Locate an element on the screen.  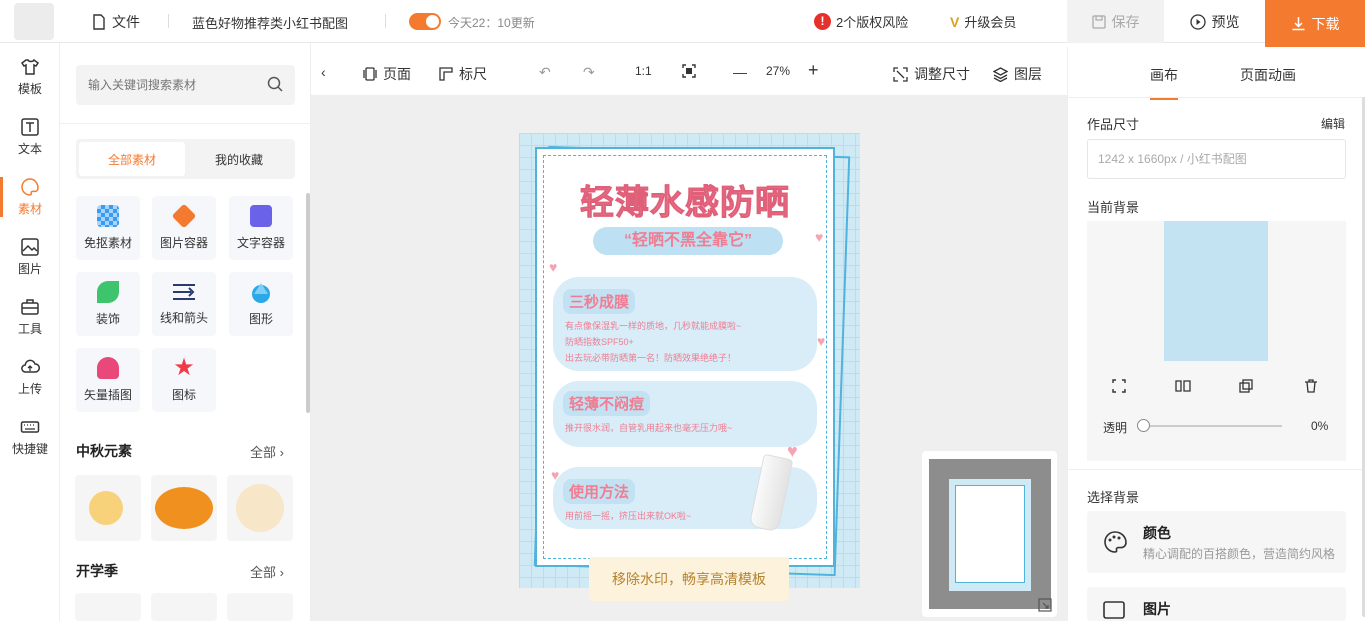
vip-icon: V is located at coordinates (955, 21).